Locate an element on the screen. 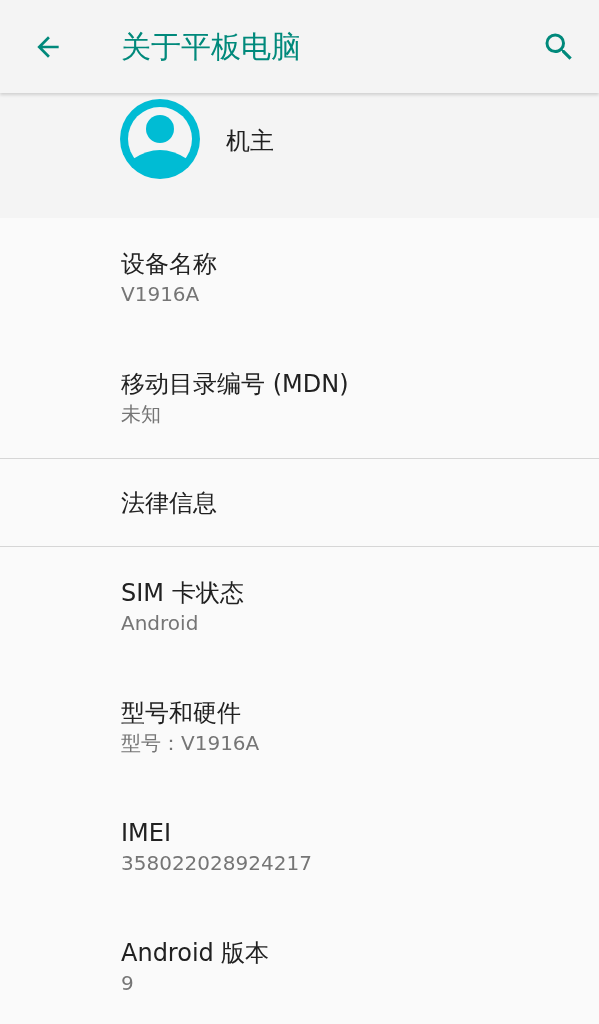  item-title: 法律信息 is located at coordinates (169, 503).